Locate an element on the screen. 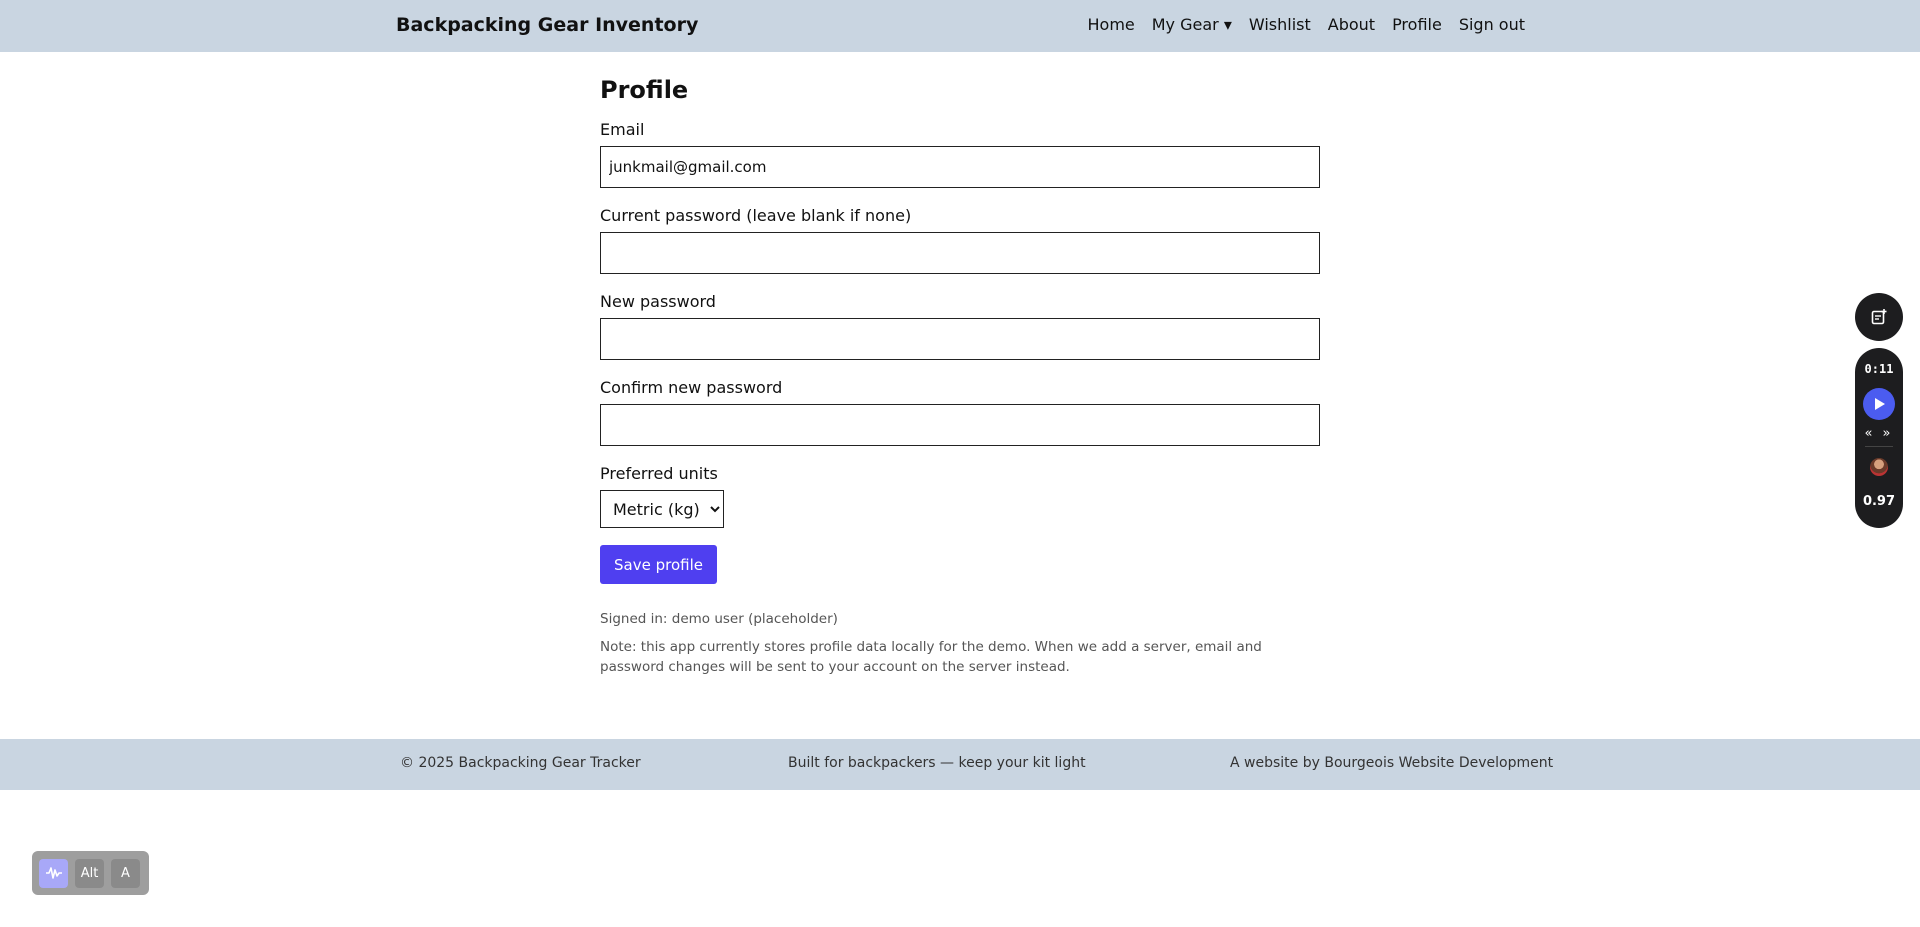  confirm-password-field is located at coordinates (960, 425).